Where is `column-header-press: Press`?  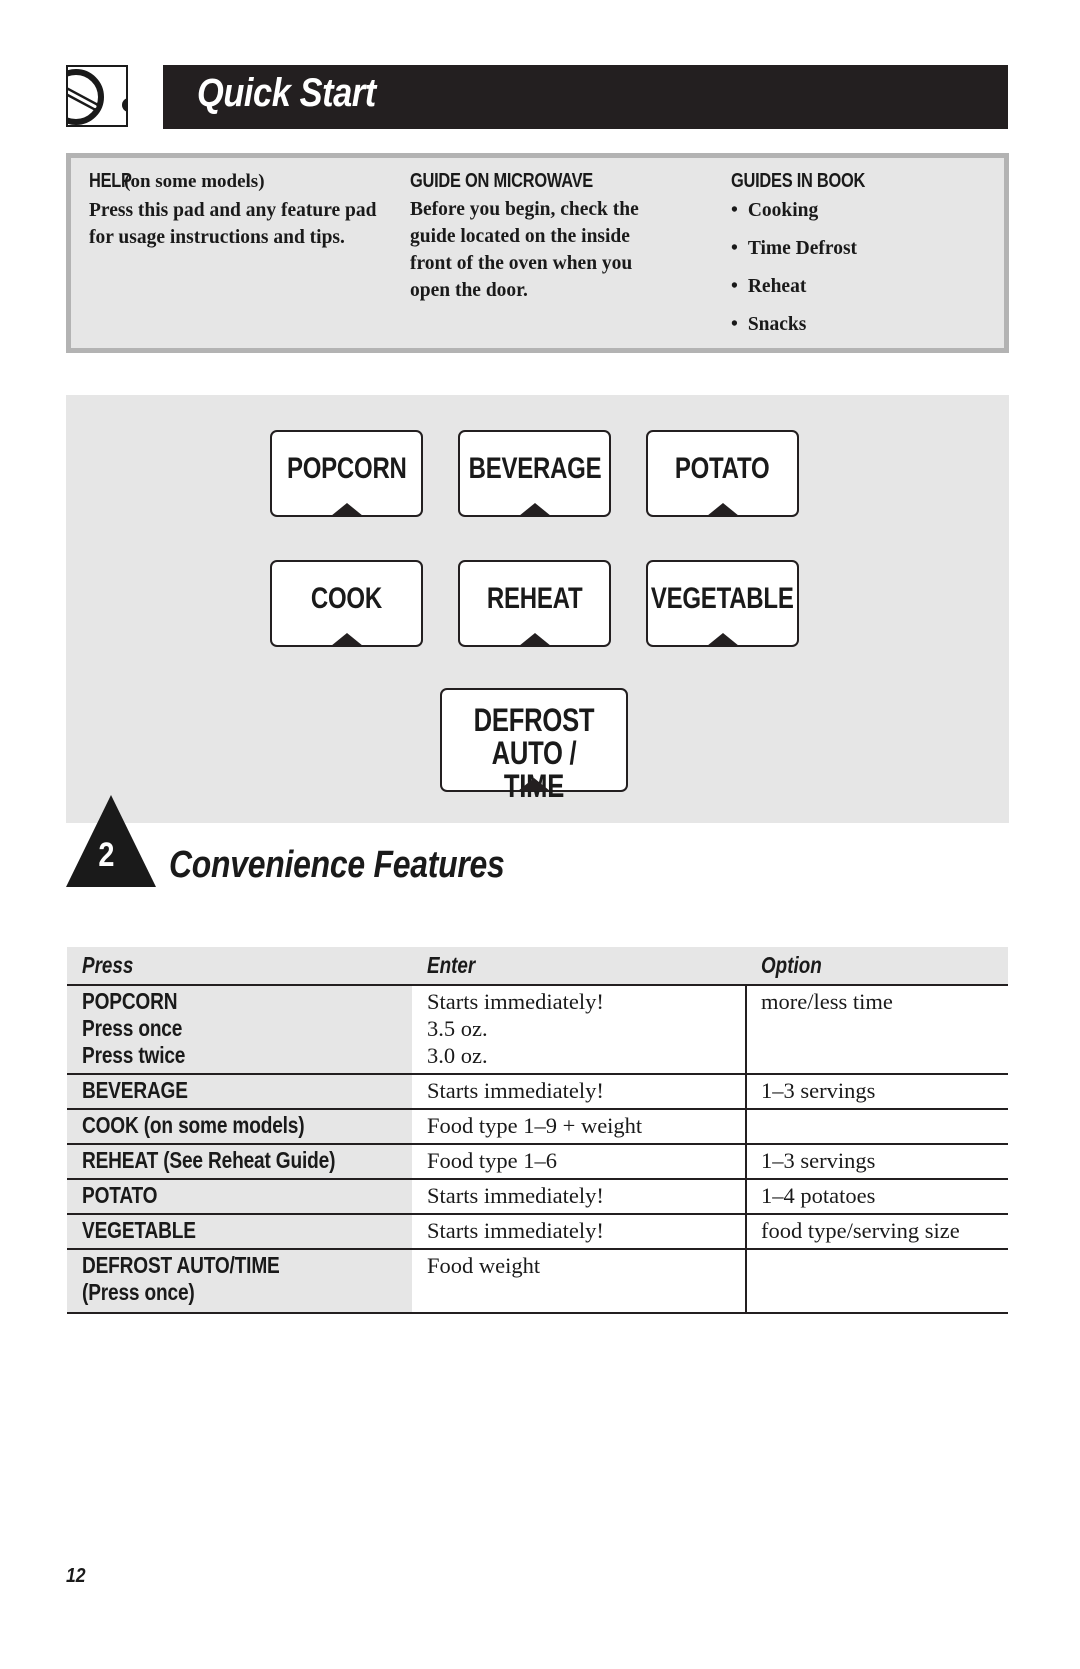
column-header-press: Press is located at coordinates (239, 966).